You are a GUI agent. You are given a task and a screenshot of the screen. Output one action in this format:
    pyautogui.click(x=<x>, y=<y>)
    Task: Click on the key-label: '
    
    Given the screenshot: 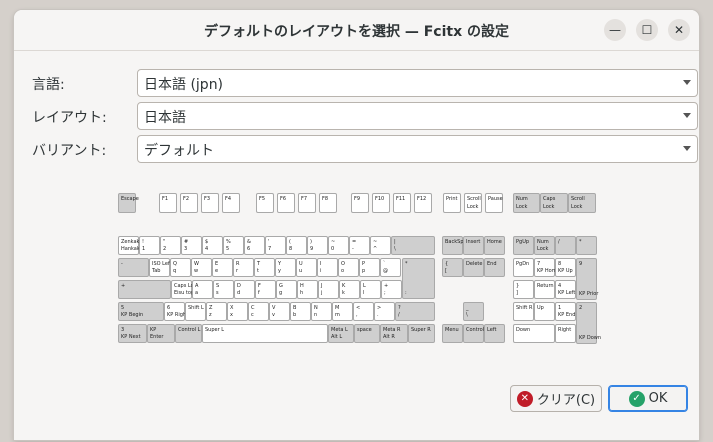 What is the action you would take?
    pyautogui.click(x=269, y=242)
    